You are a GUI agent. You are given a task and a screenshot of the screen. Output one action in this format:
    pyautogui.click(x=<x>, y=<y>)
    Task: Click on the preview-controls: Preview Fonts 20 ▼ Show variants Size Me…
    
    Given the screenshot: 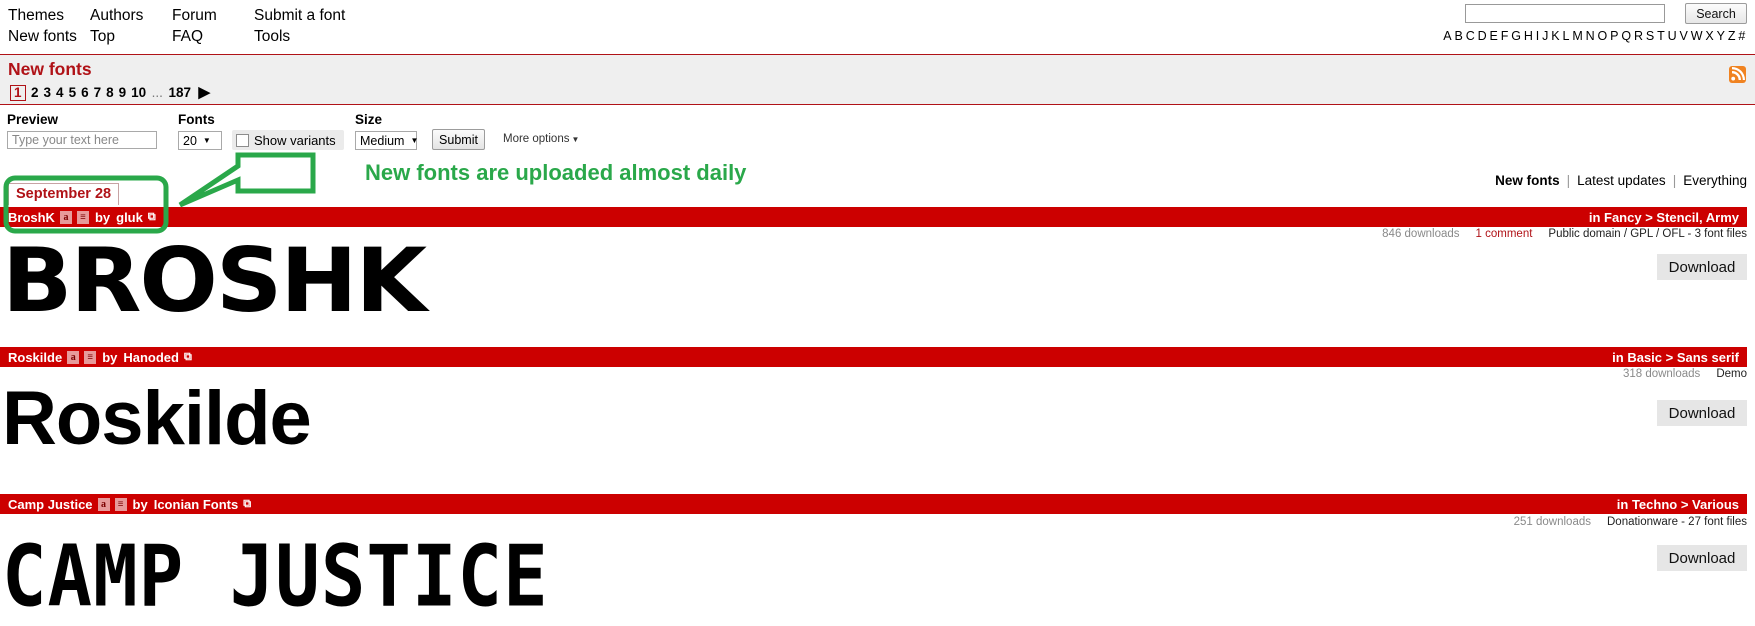 What is the action you would take?
    pyautogui.click(x=877, y=137)
    